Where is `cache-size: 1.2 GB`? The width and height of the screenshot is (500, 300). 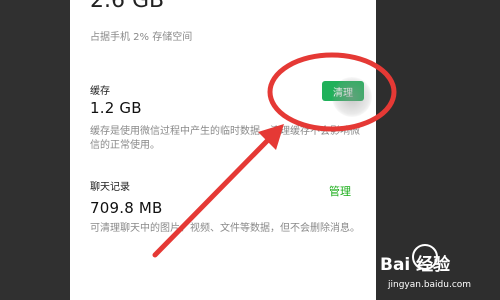 cache-size: 1.2 GB is located at coordinates (116, 108).